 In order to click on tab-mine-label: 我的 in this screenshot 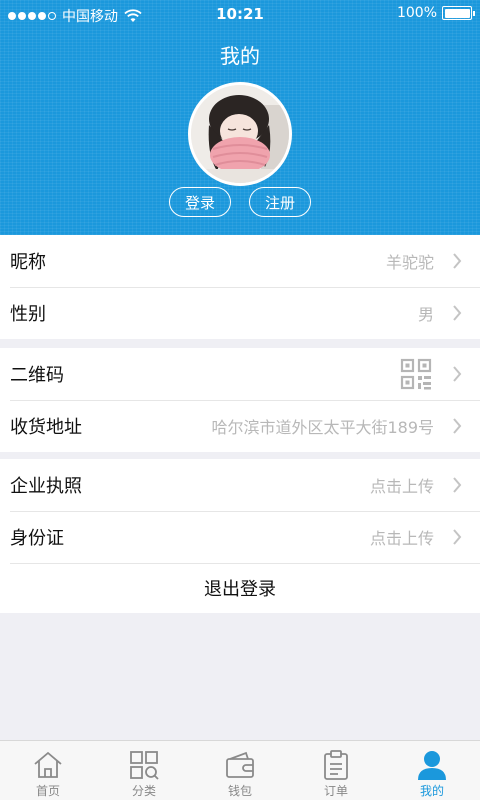, I will do `click(431, 791)`.